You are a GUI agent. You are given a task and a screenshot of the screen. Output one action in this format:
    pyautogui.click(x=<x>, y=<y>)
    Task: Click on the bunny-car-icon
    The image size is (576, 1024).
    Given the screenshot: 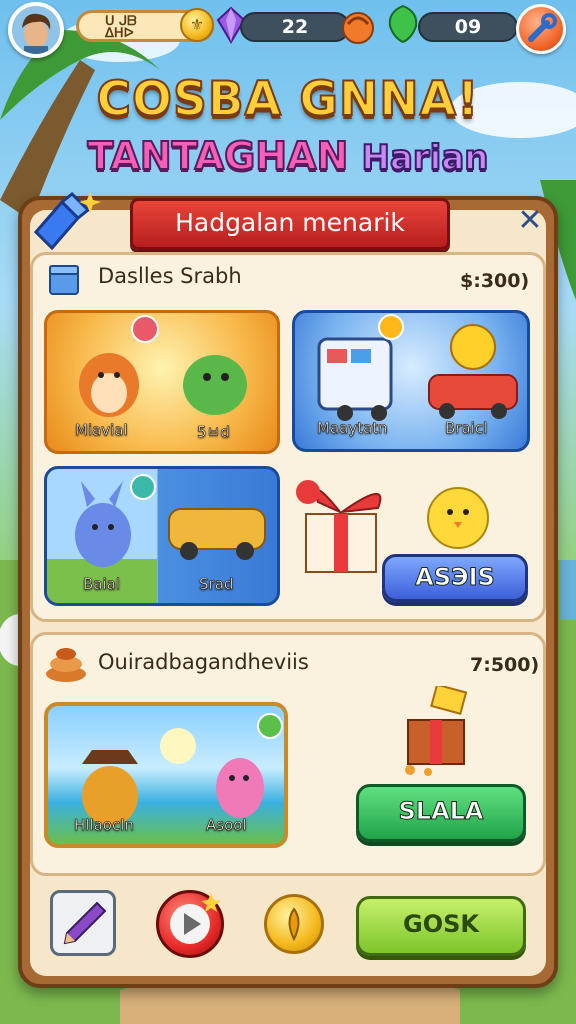 What is the action you would take?
    pyautogui.click(x=156, y=538)
    